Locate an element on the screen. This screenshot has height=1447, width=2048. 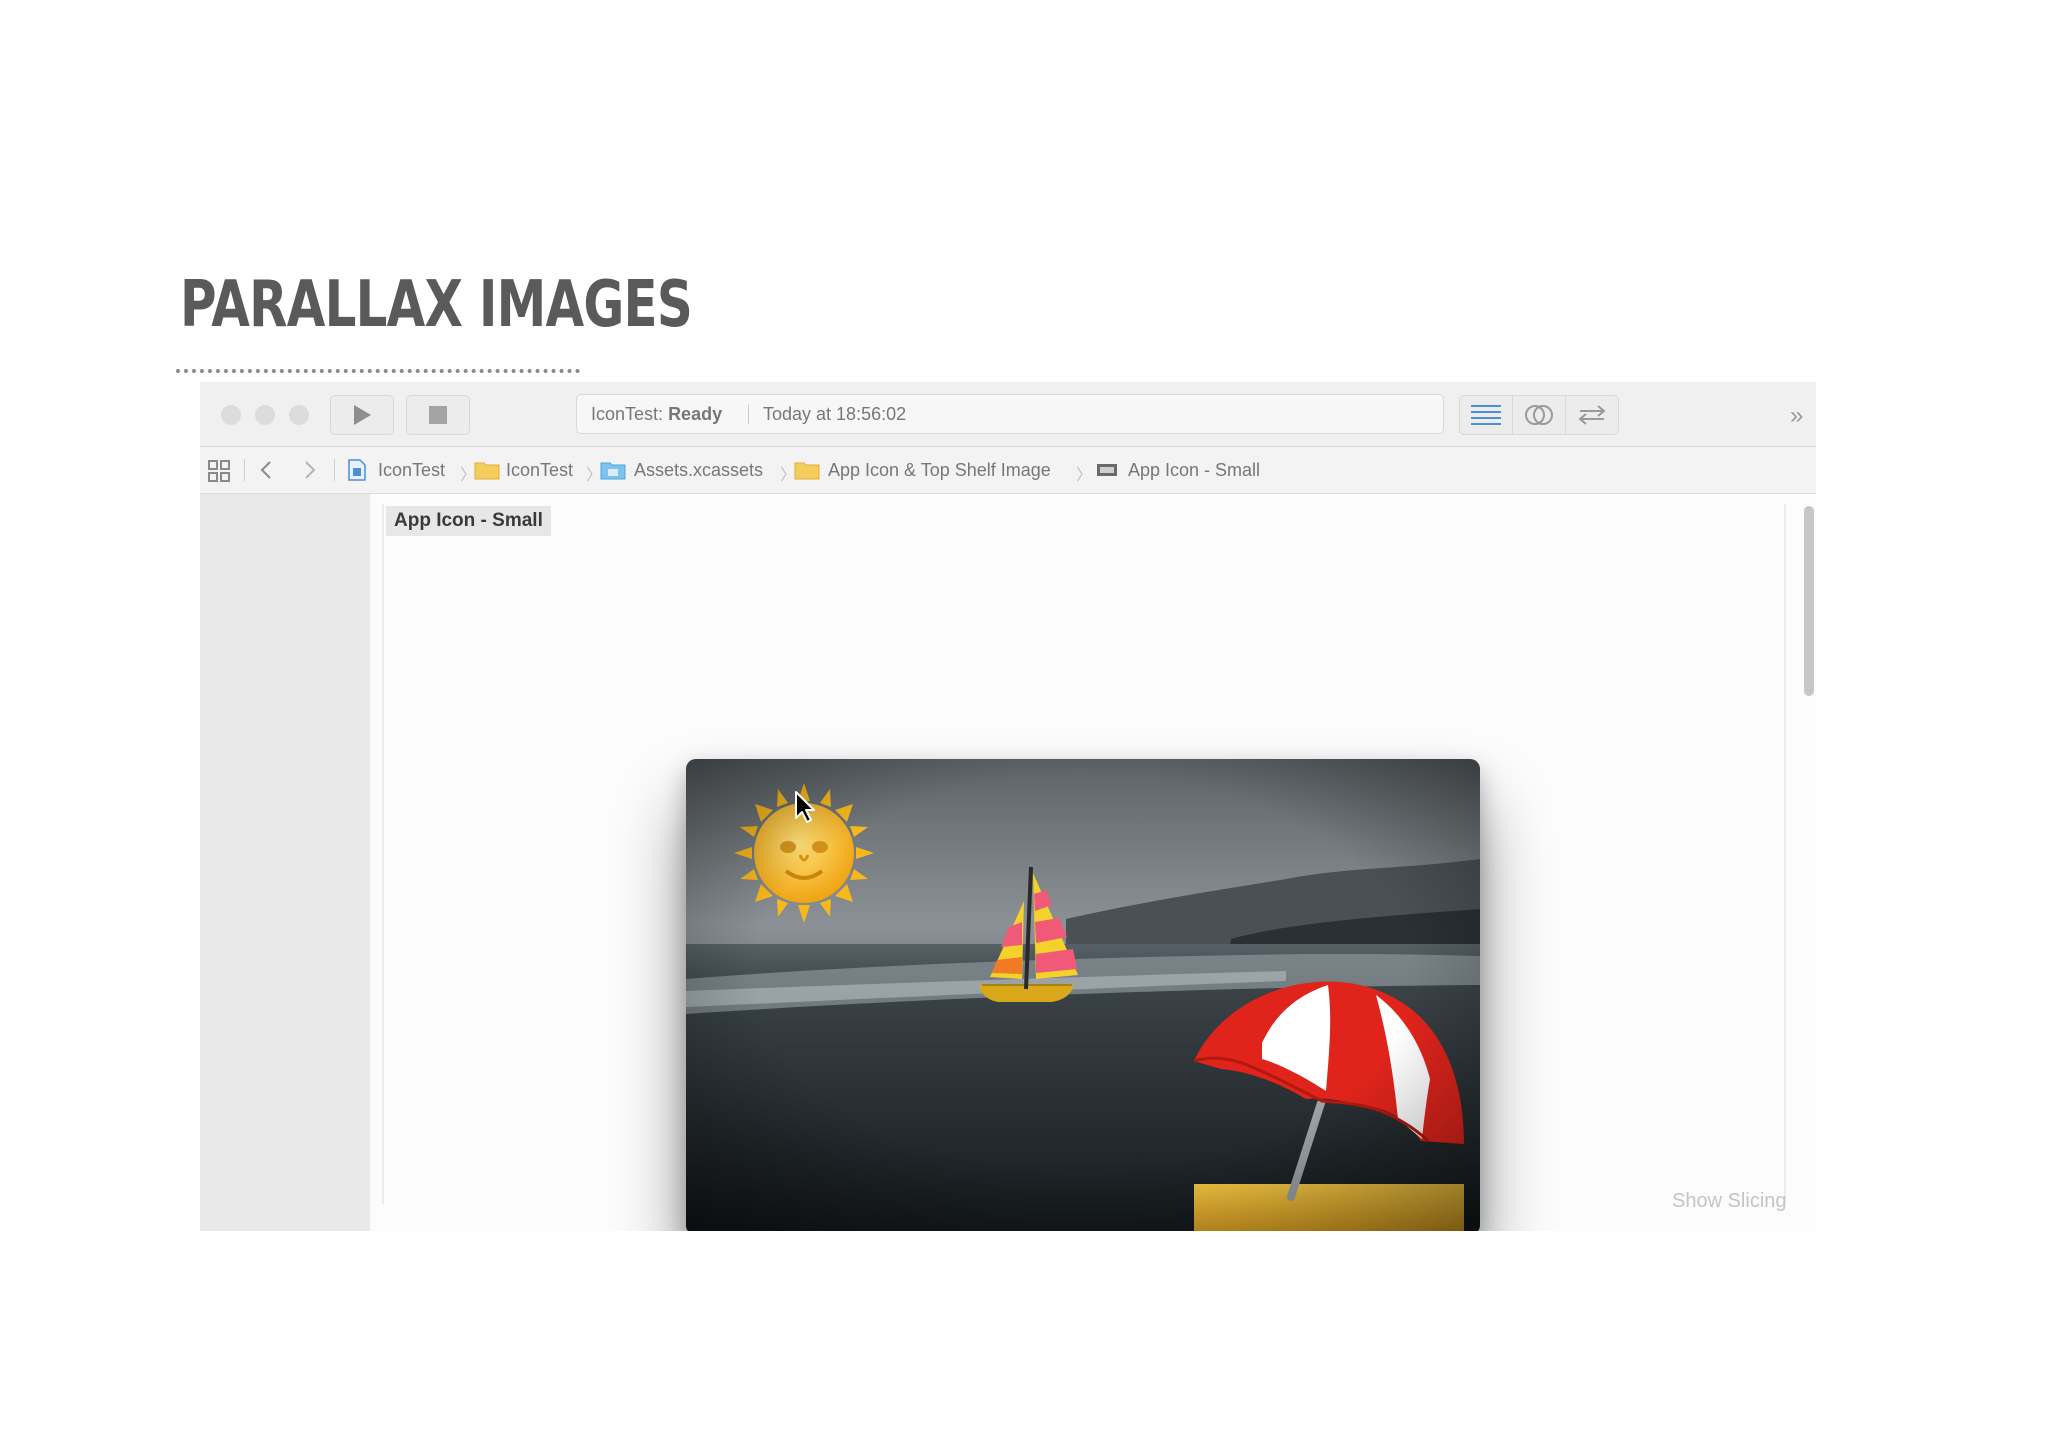
zoom-window-button is located at coordinates (299, 415).